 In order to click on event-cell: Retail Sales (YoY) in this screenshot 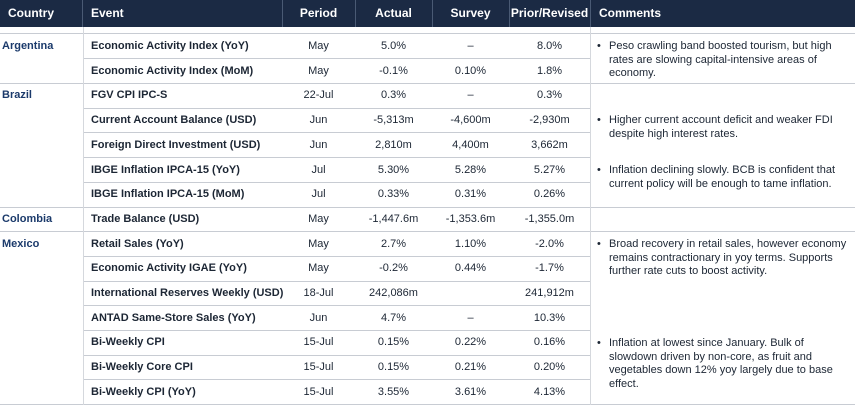, I will do `click(137, 243)`.